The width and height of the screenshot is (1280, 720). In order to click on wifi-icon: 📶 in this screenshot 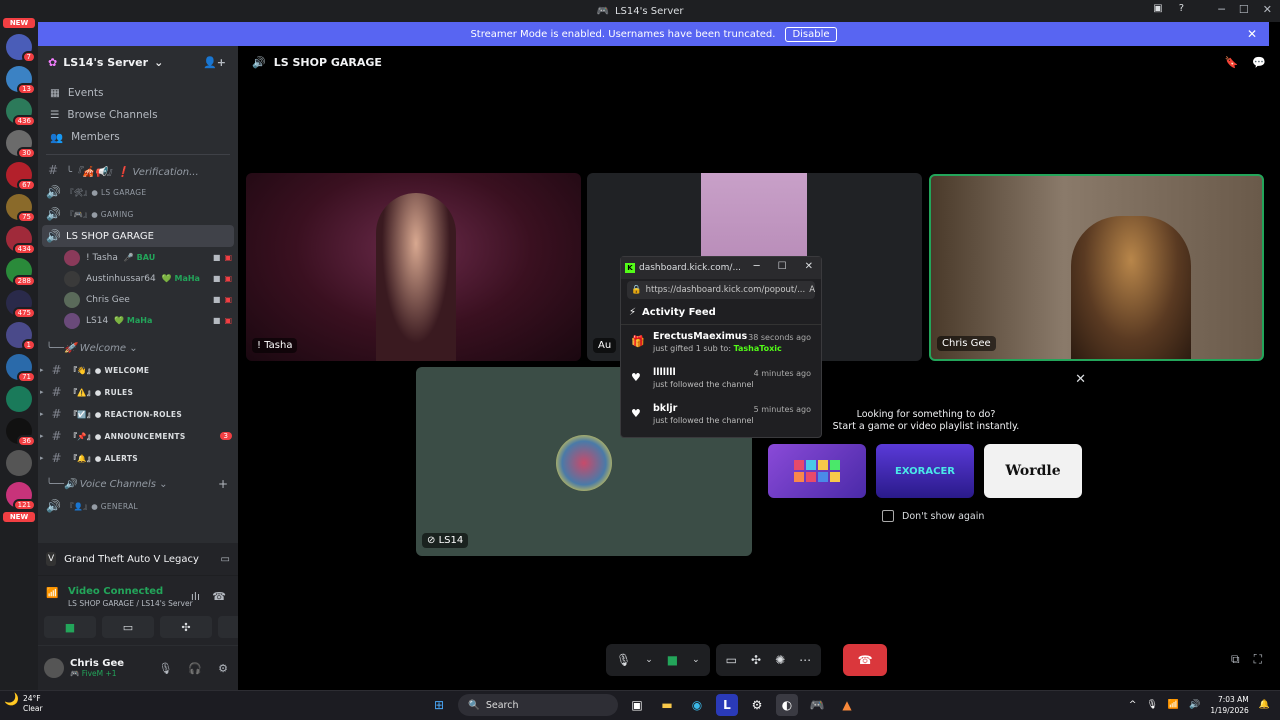, I will do `click(1173, 705)`.